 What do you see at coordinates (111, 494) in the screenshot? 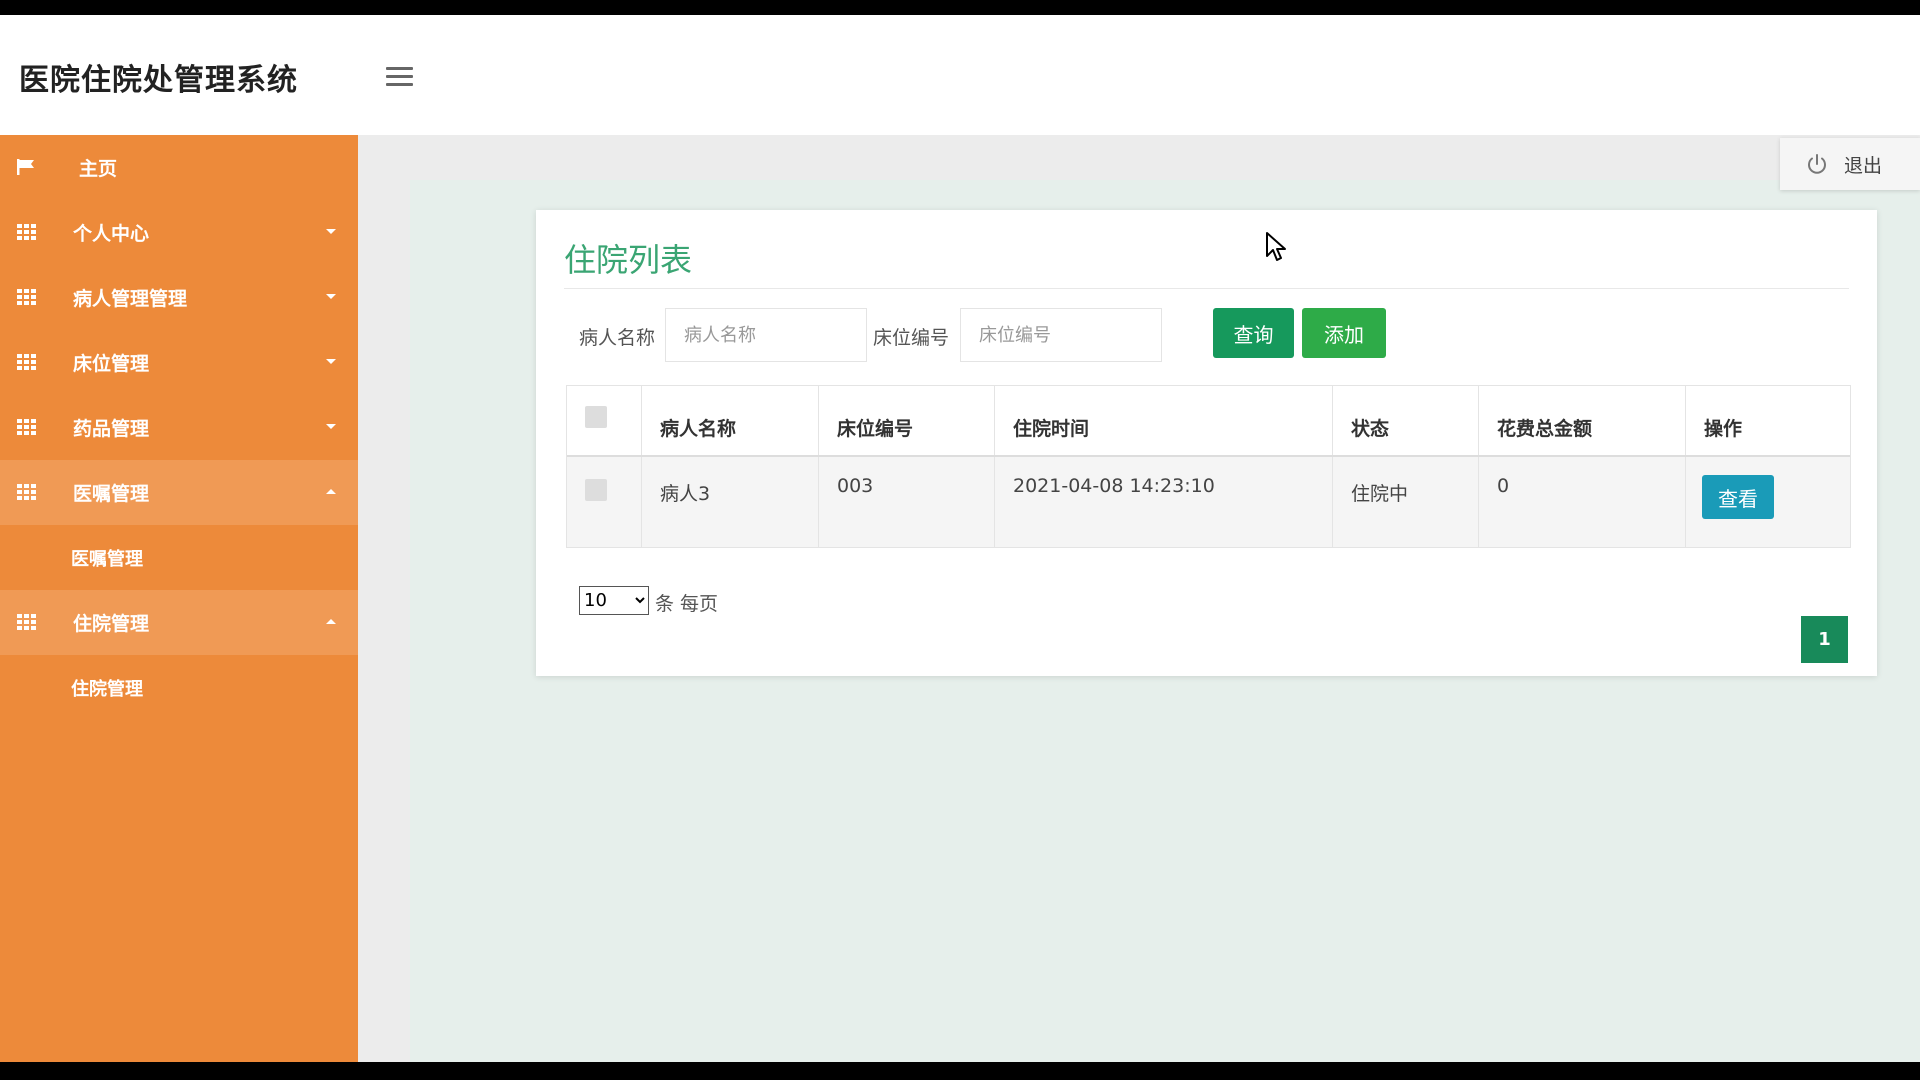
I see `sidebar-item-label: 医嘱管理` at bounding box center [111, 494].